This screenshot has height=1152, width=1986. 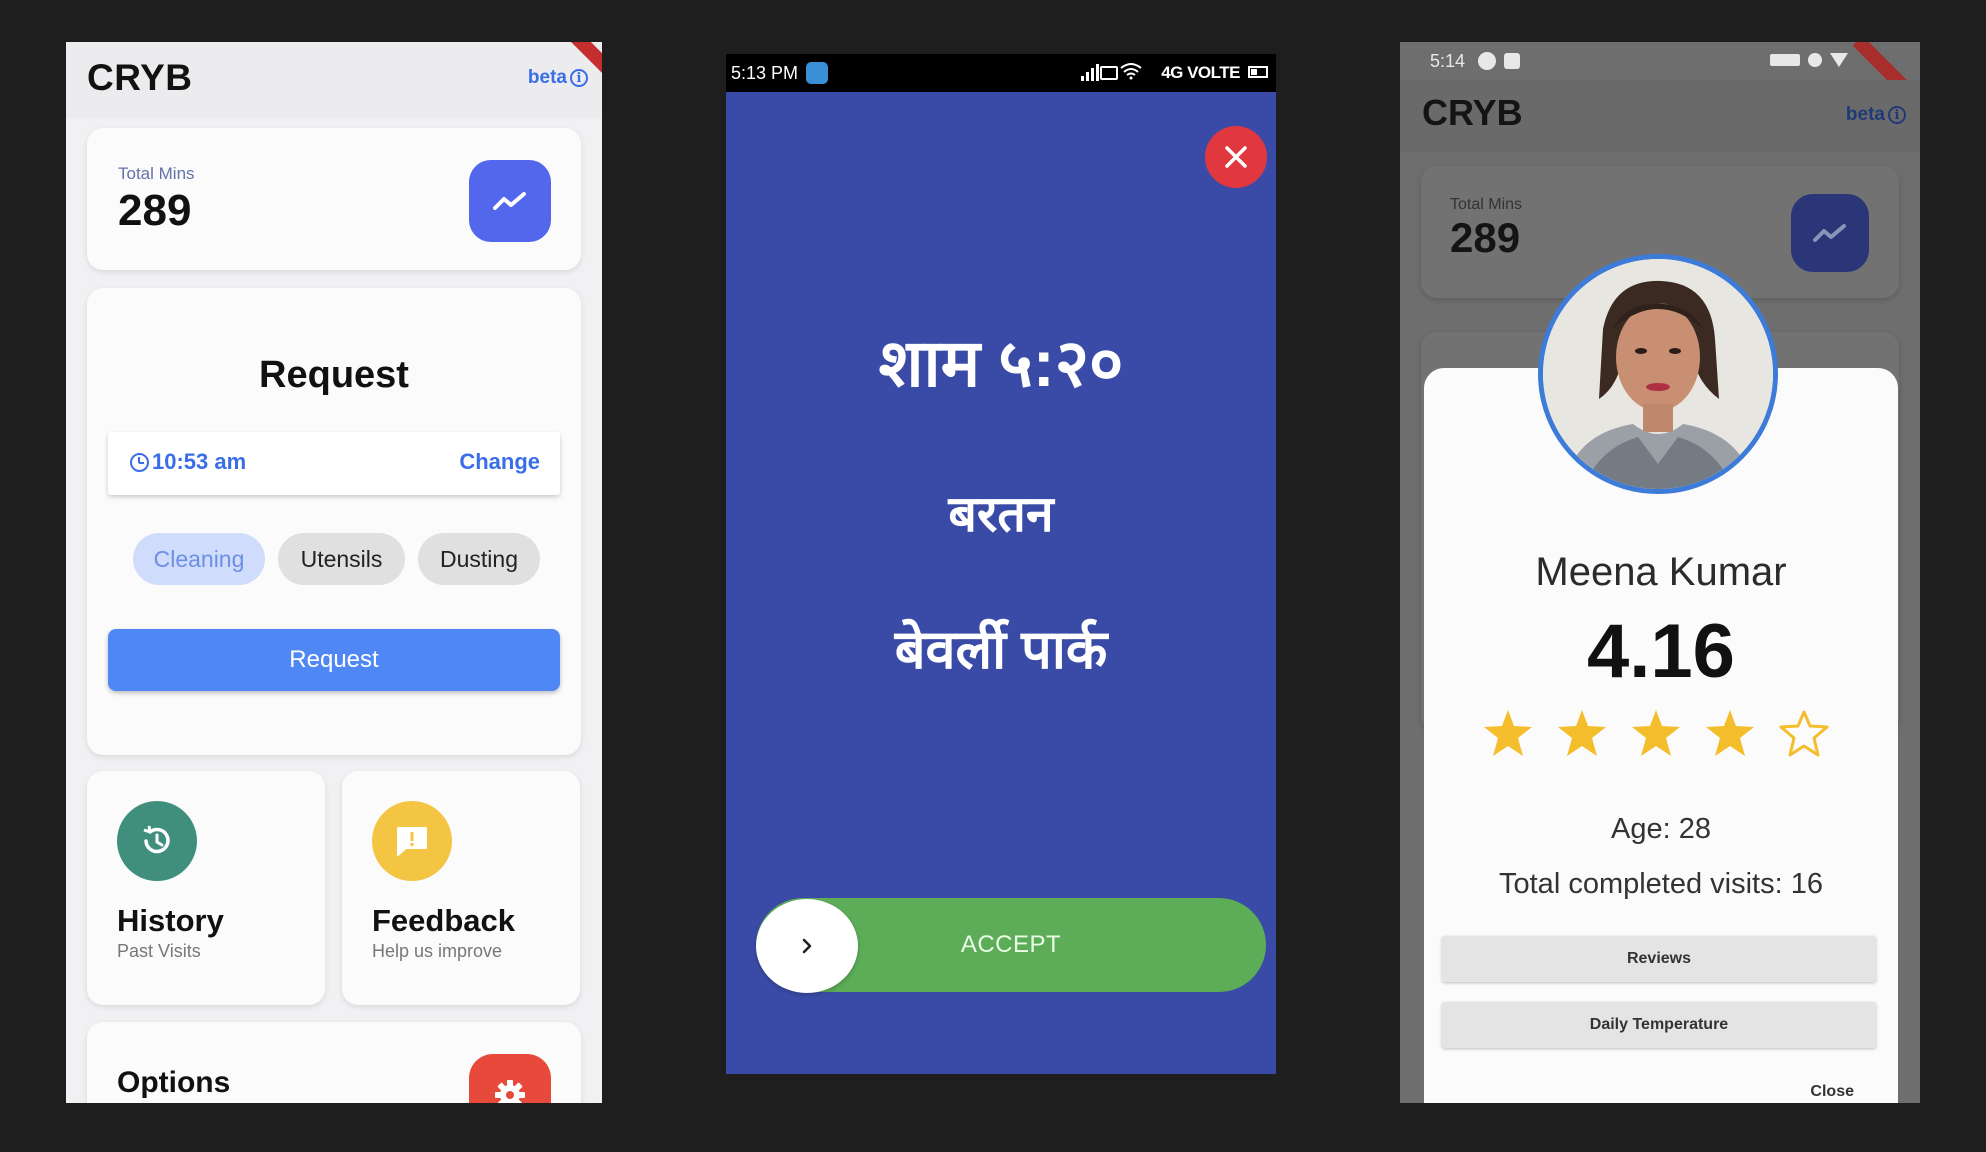 What do you see at coordinates (479, 559) in the screenshot?
I see `chip-dusting: Dusting` at bounding box center [479, 559].